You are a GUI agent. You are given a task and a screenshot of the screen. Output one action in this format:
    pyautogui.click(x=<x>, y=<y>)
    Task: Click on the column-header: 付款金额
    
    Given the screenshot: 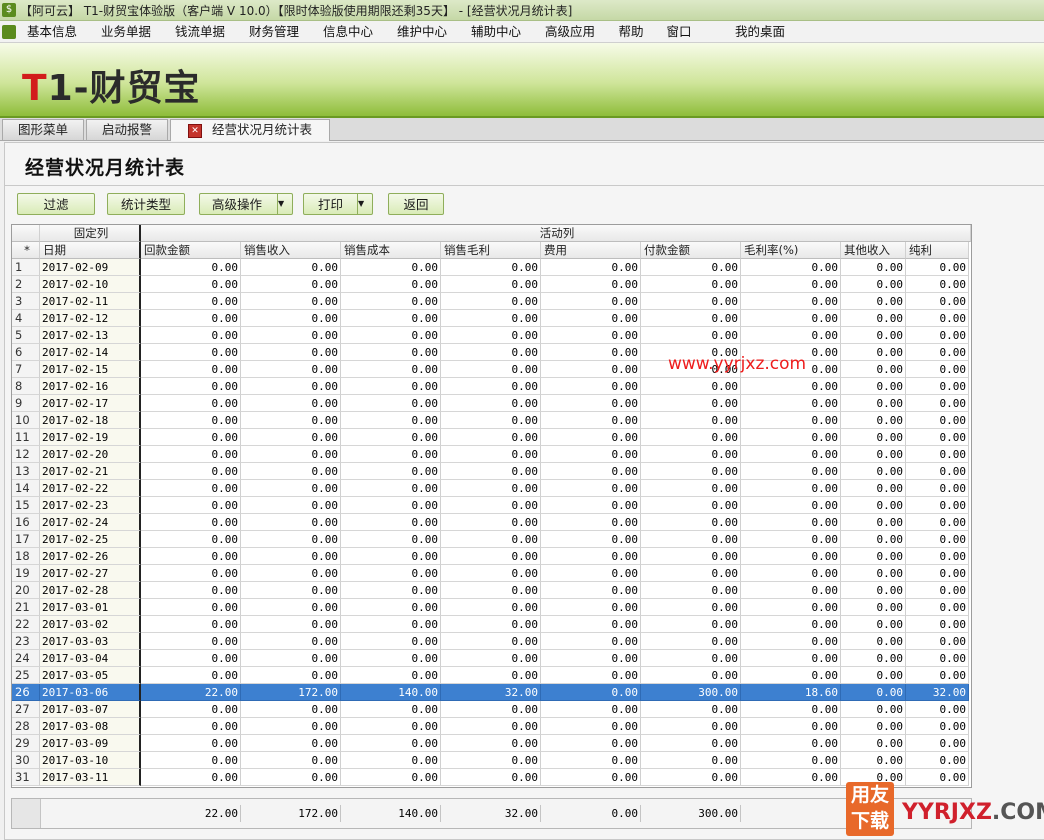 What is the action you would take?
    pyautogui.click(x=691, y=250)
    